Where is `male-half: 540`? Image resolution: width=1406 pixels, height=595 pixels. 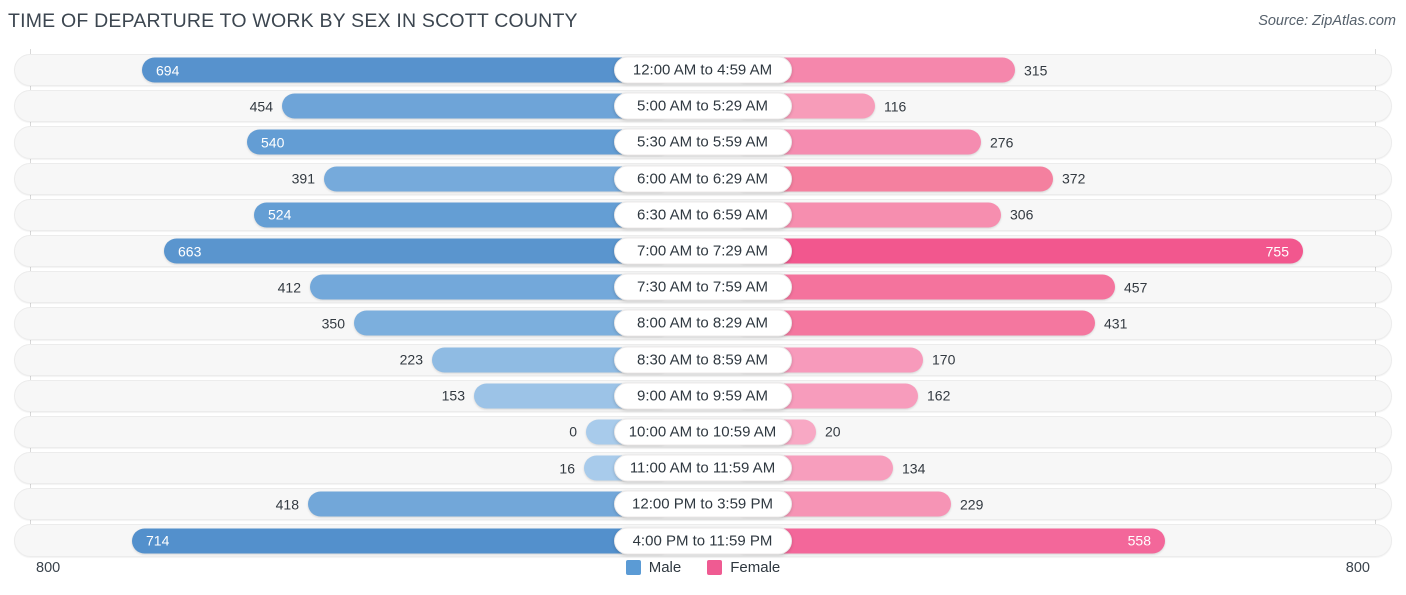
male-half: 540 is located at coordinates (351, 142).